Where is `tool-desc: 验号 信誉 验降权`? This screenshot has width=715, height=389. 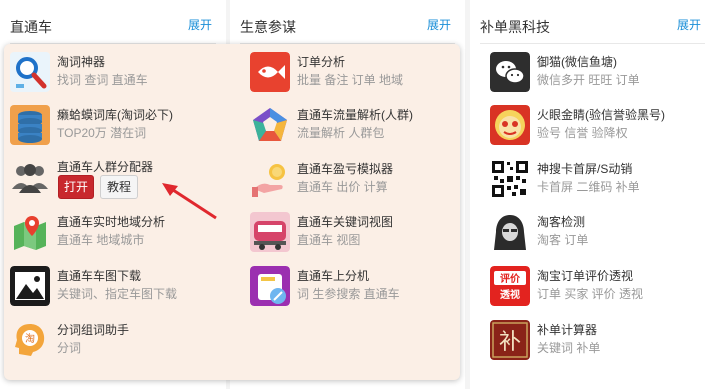 tool-desc: 验号 信誉 验降权 is located at coordinates (582, 133).